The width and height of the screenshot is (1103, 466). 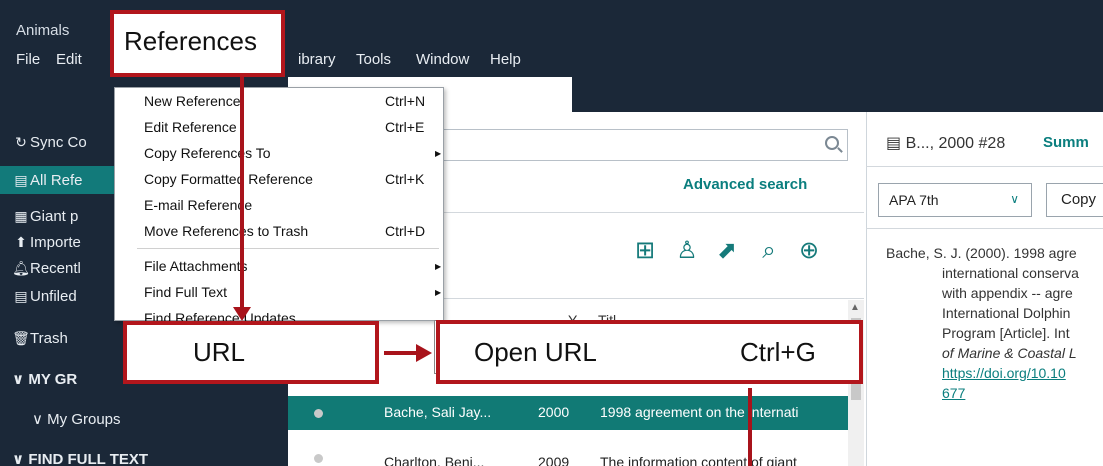 I want to click on shortcut: Ctrl+K, so click(x=405, y=179).